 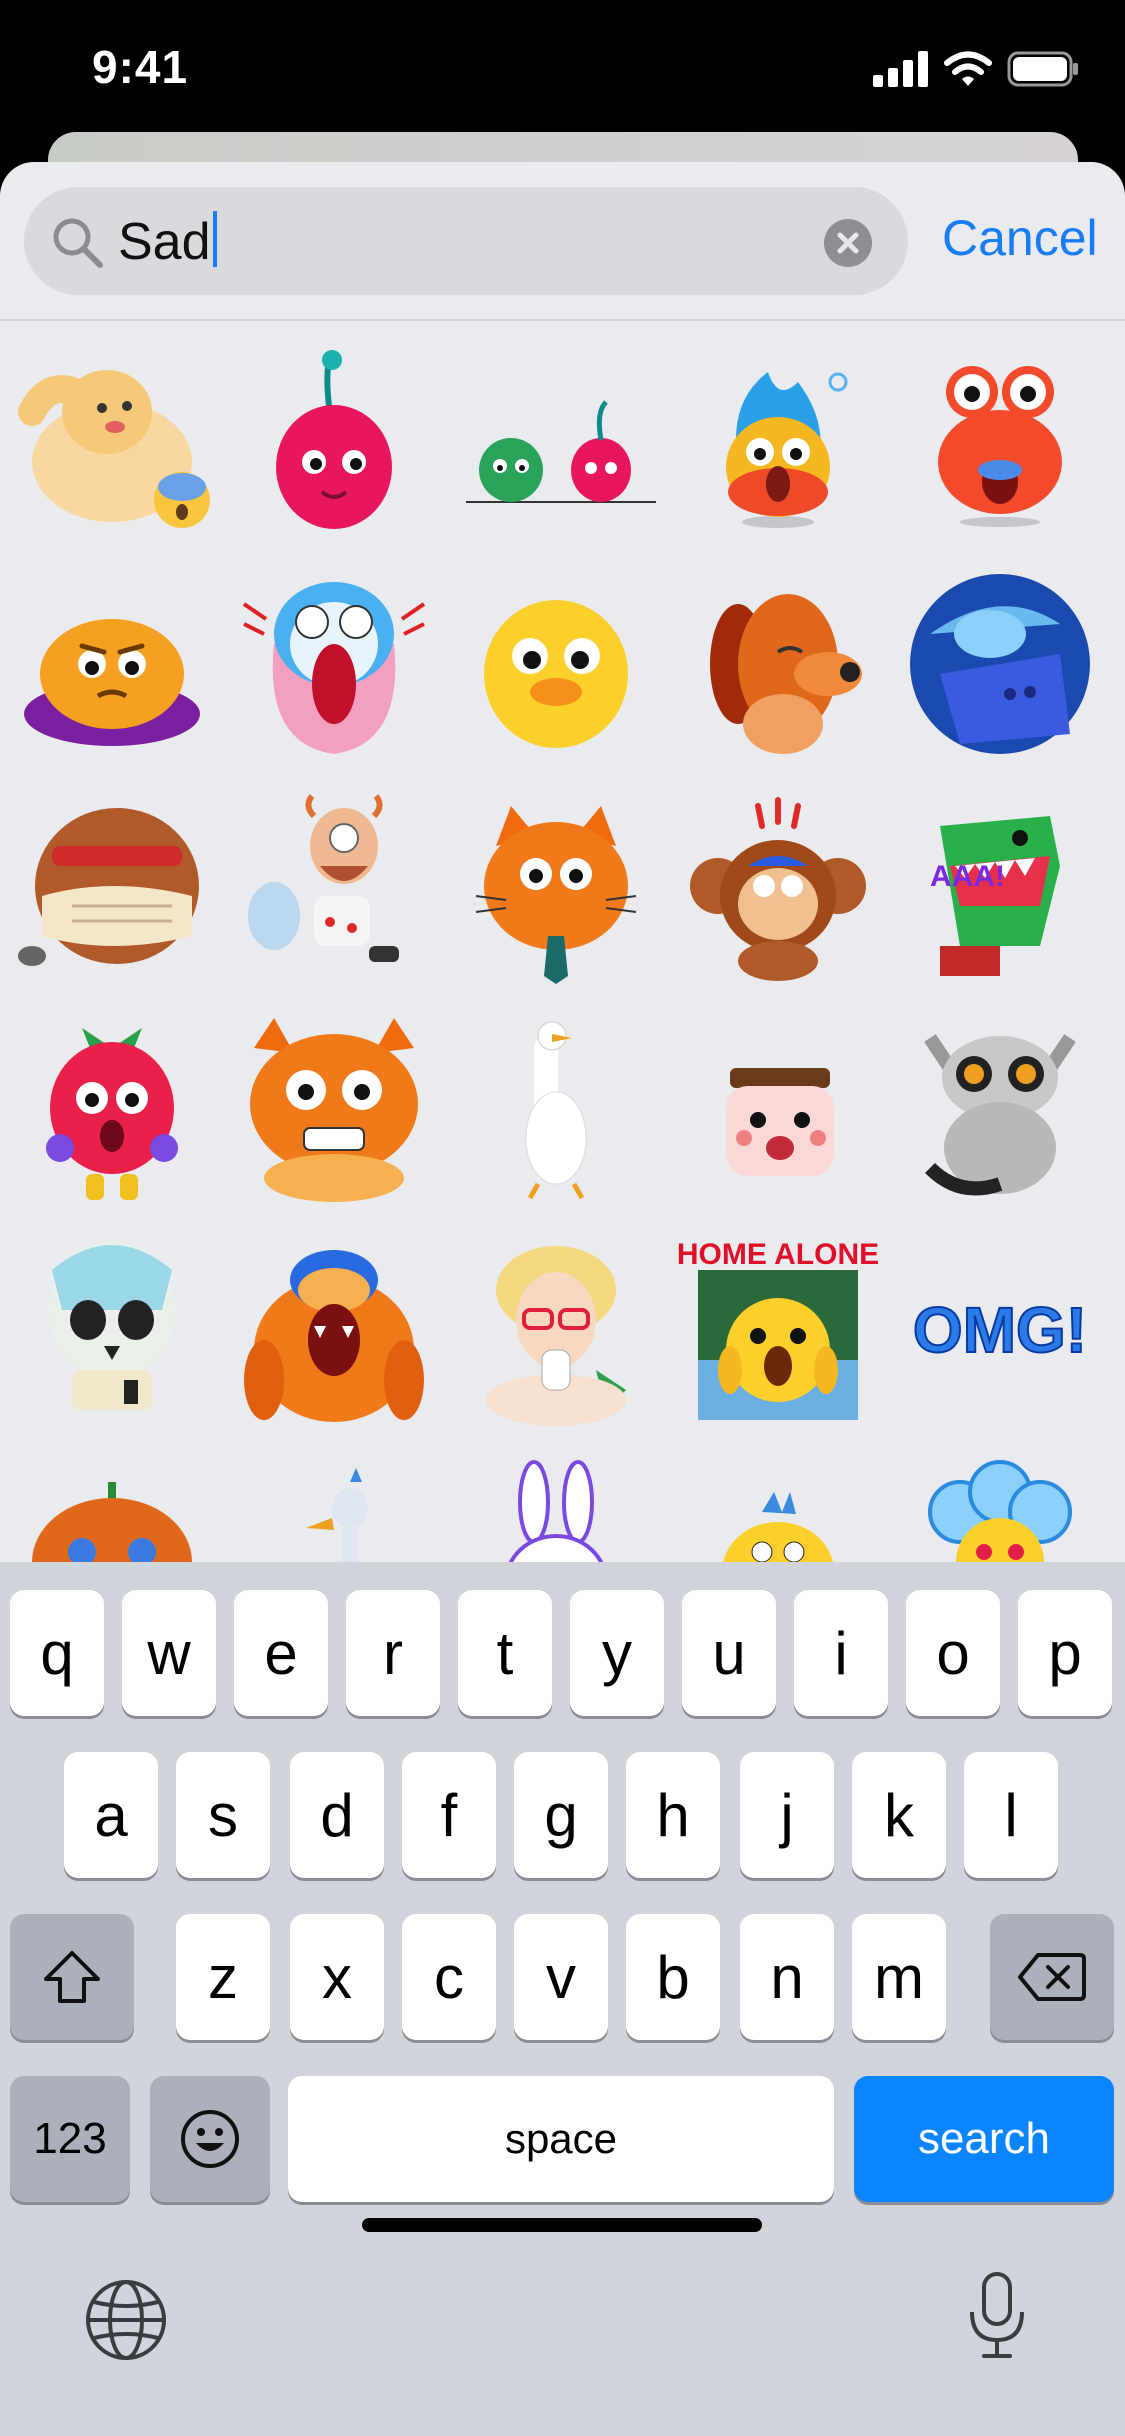 I want to click on shift-key, so click(x=72, y=1977).